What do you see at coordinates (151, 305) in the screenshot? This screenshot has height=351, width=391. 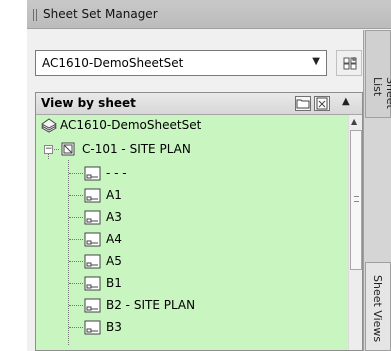 I see `tree-layout-label: B2 - SITE PLAN` at bounding box center [151, 305].